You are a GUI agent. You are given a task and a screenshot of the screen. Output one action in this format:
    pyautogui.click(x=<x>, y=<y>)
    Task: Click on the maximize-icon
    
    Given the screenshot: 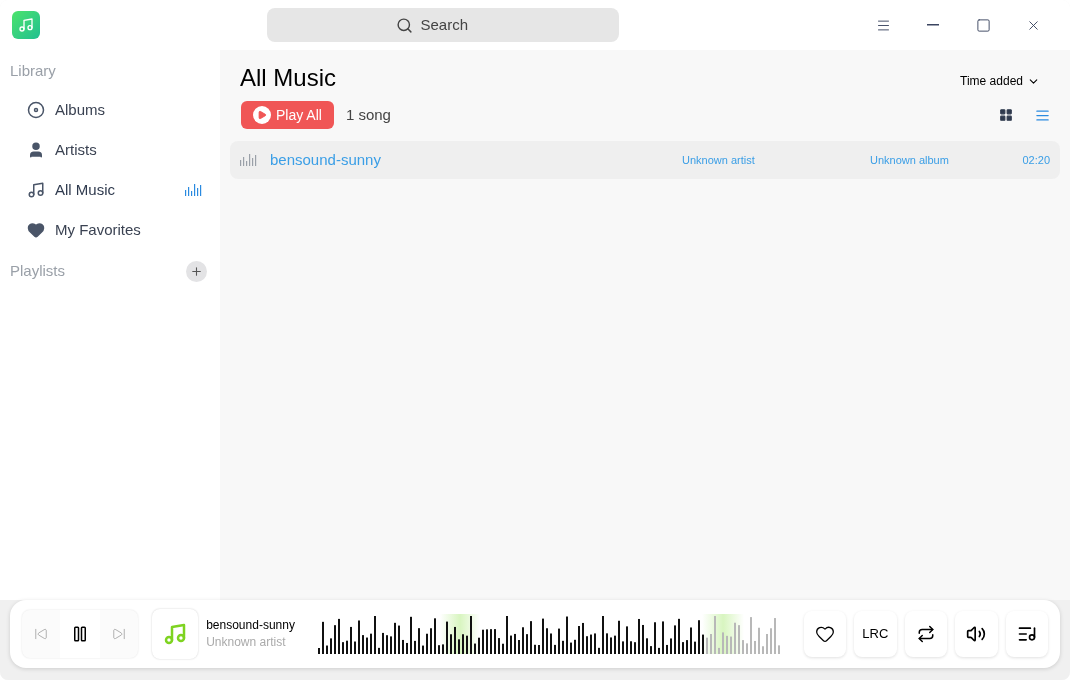 What is the action you would take?
    pyautogui.click(x=983, y=25)
    